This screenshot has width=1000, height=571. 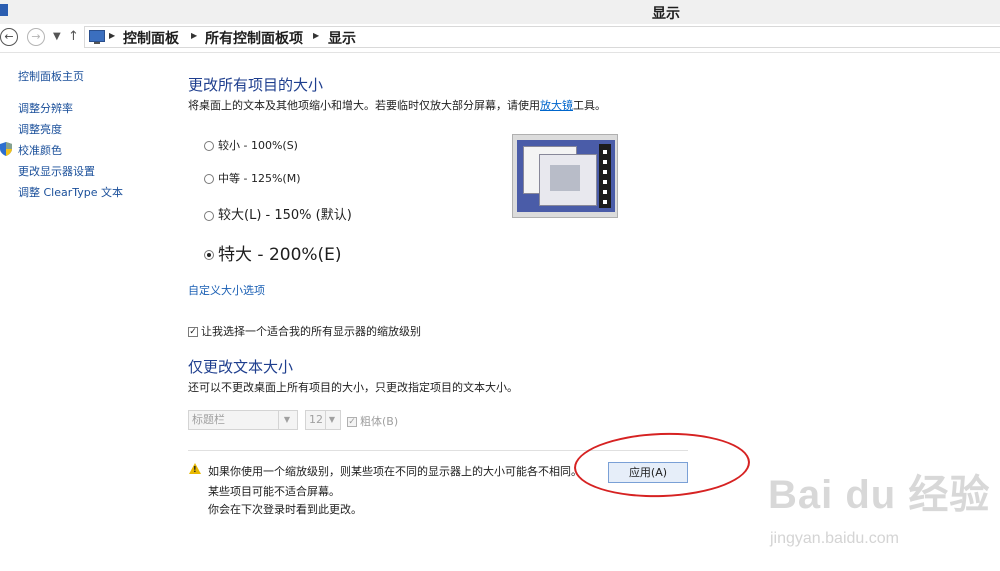 I want to click on item-select: 标题栏 ▼, so click(x=243, y=420).